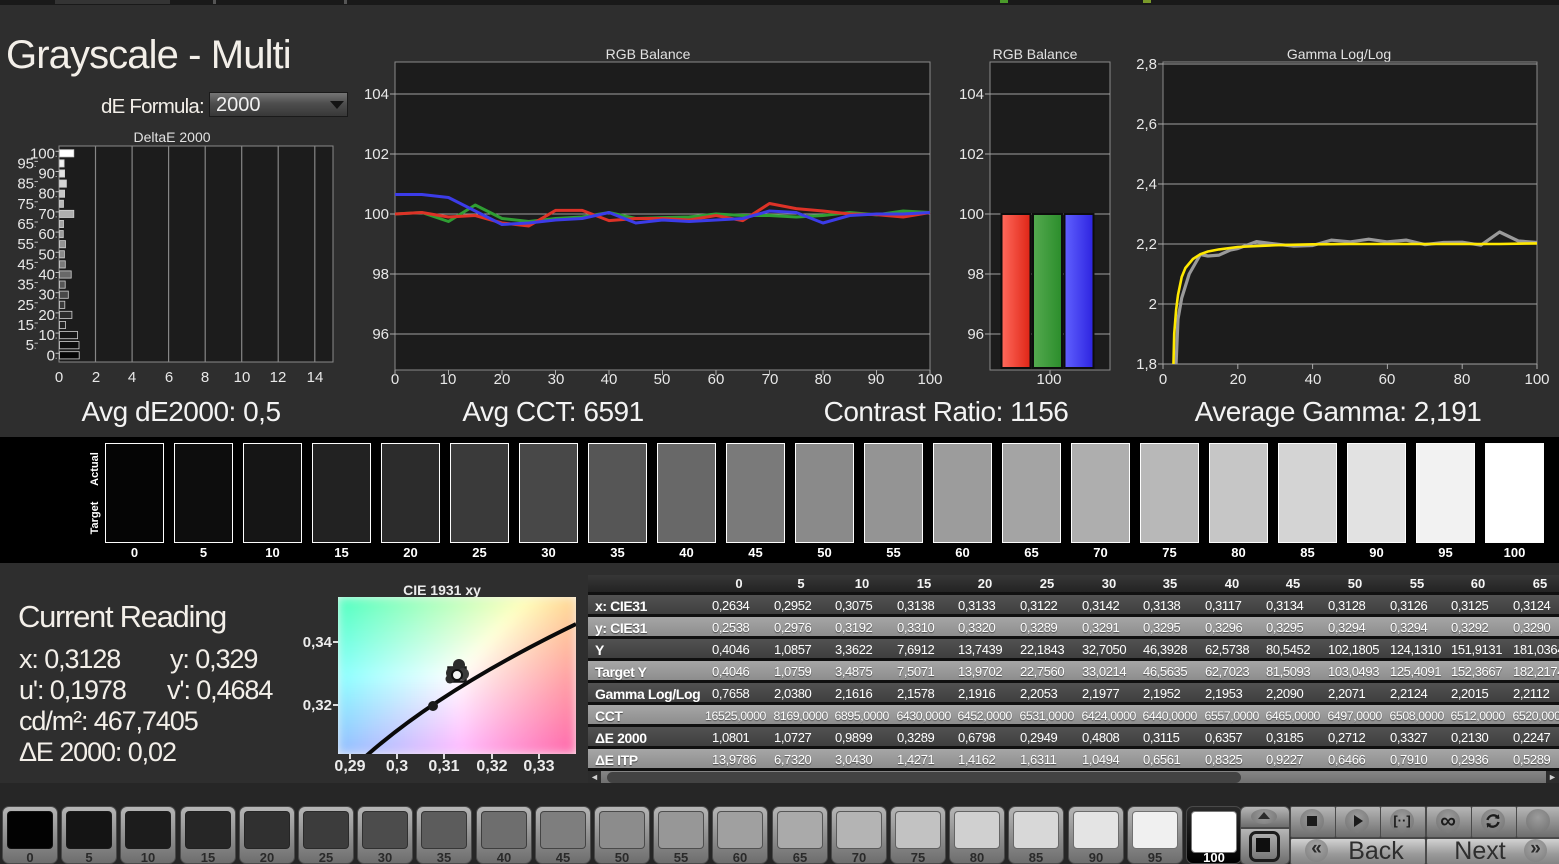 Image resolution: width=1559 pixels, height=864 pixels. I want to click on svg-text: 85, so click(25, 184).